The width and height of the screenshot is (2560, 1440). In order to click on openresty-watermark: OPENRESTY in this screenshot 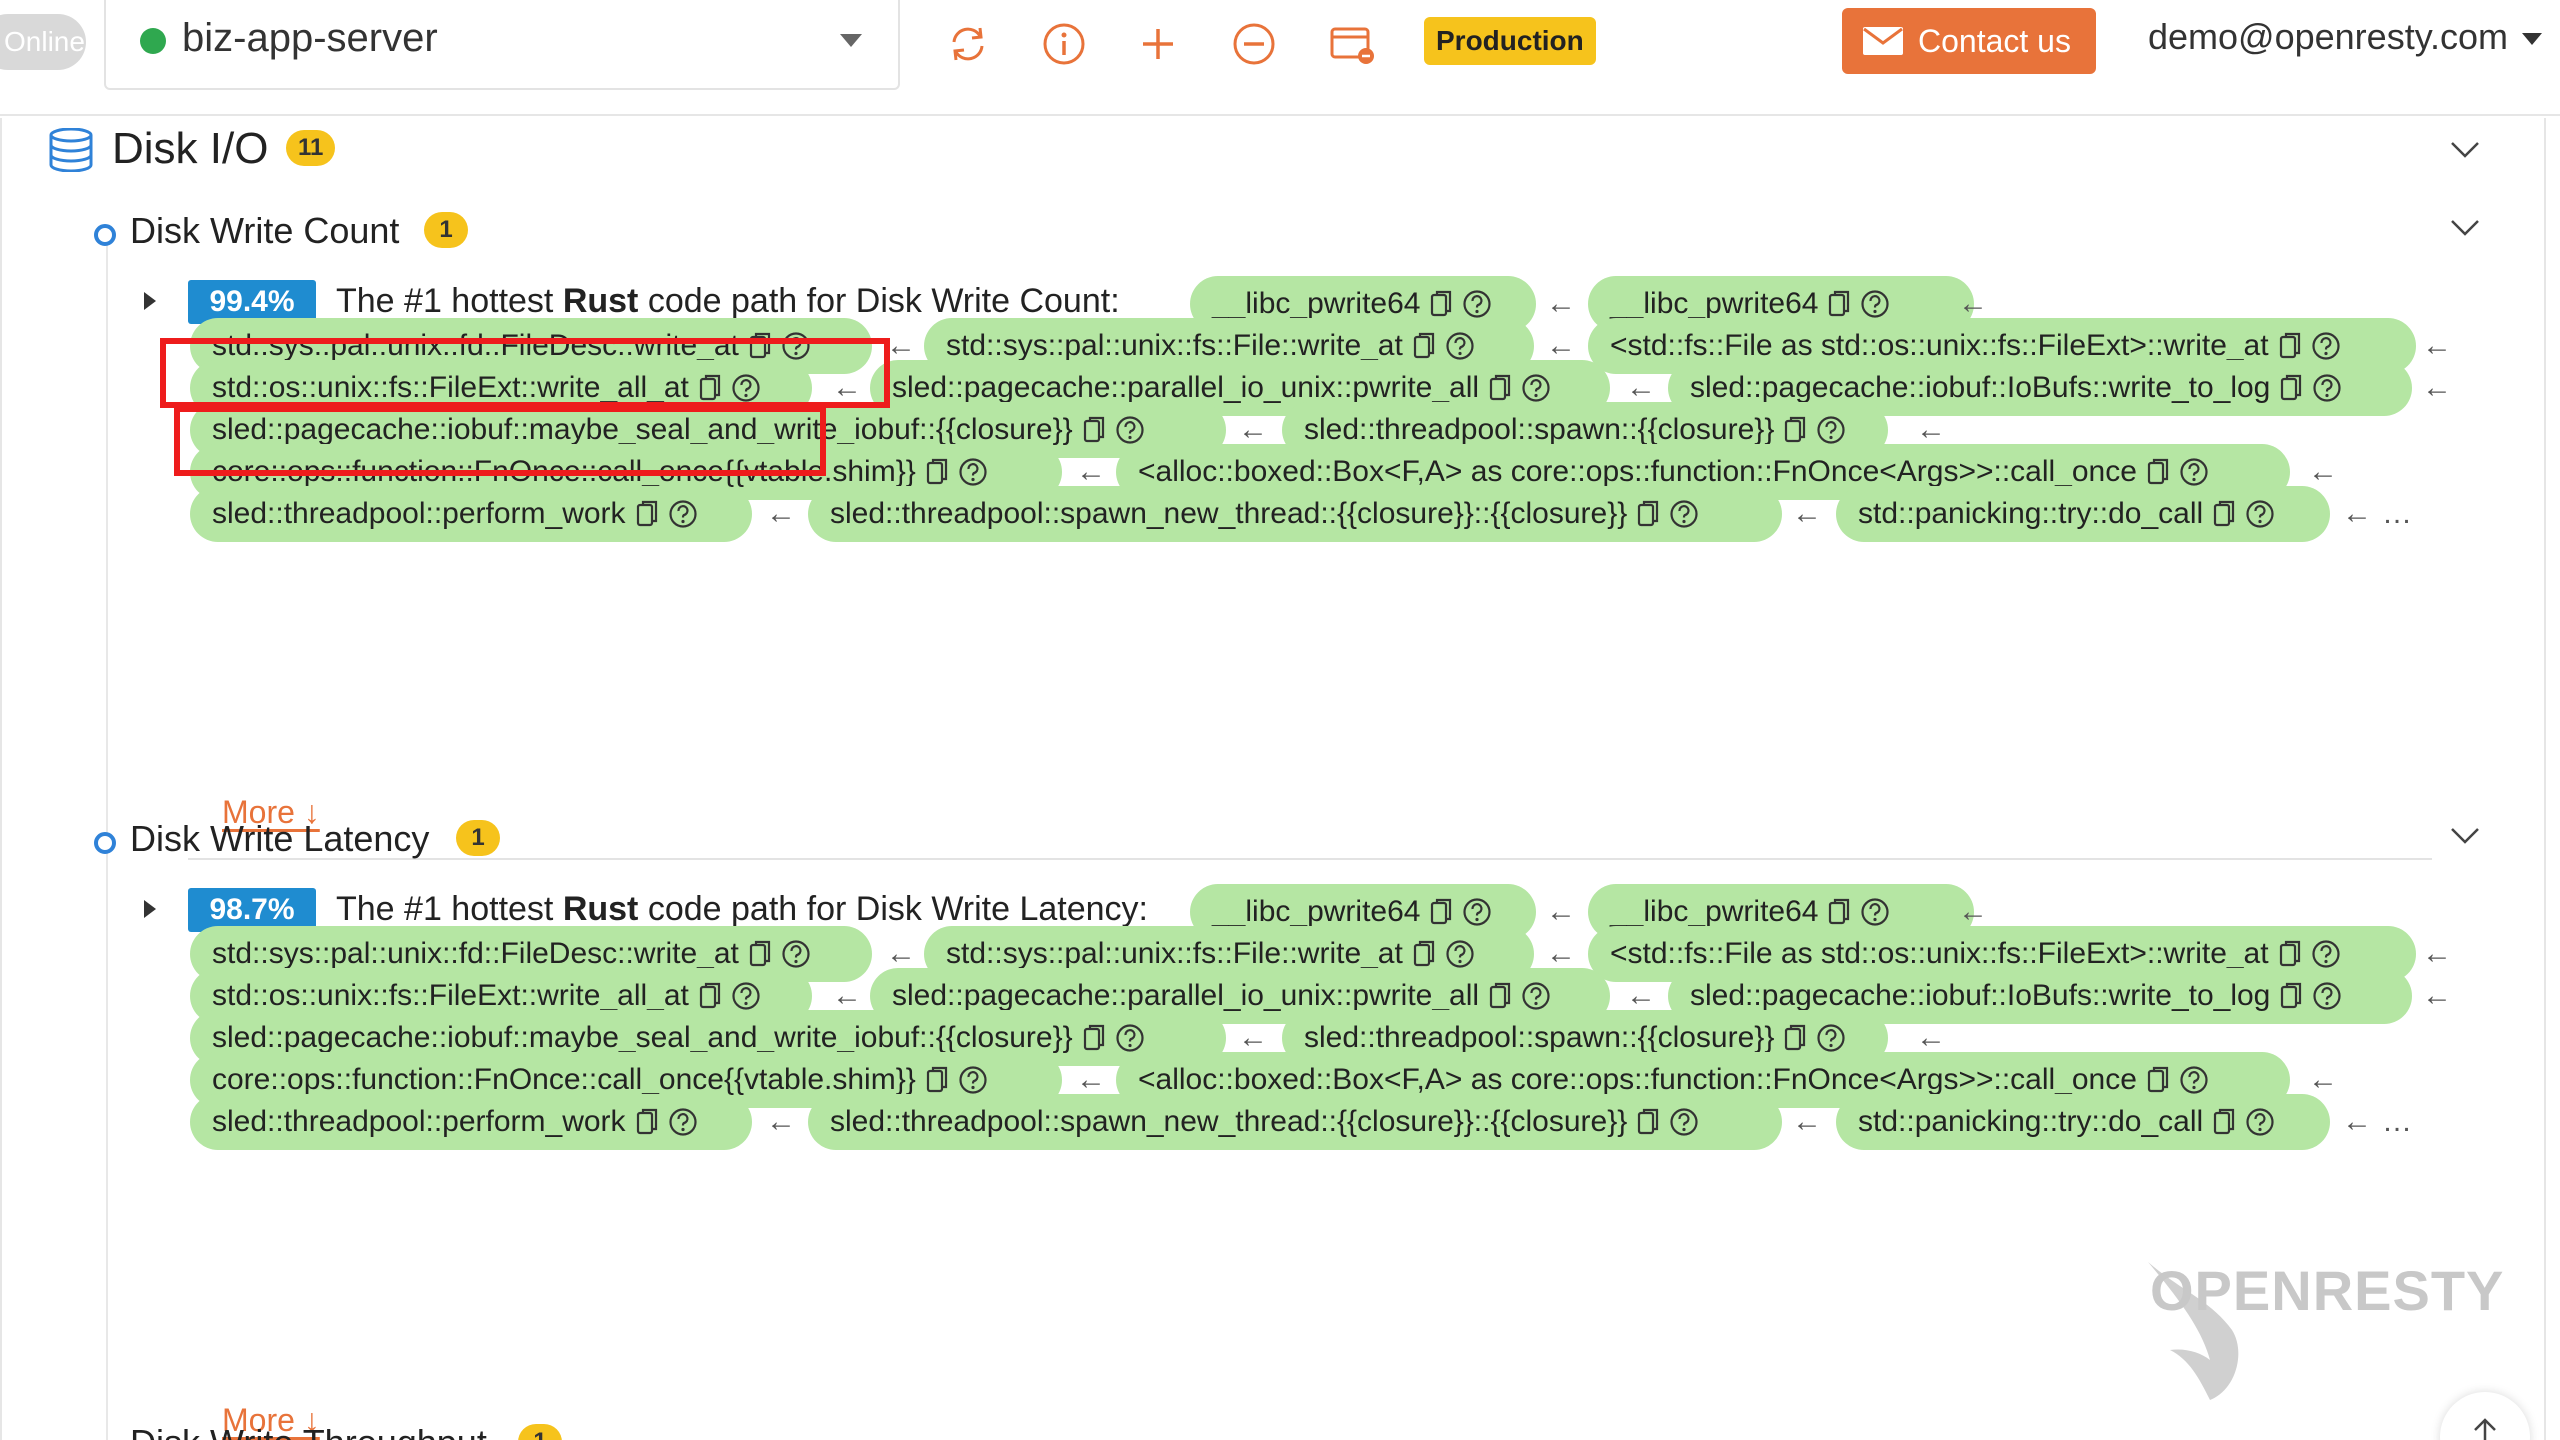, I will do `click(2327, 1290)`.